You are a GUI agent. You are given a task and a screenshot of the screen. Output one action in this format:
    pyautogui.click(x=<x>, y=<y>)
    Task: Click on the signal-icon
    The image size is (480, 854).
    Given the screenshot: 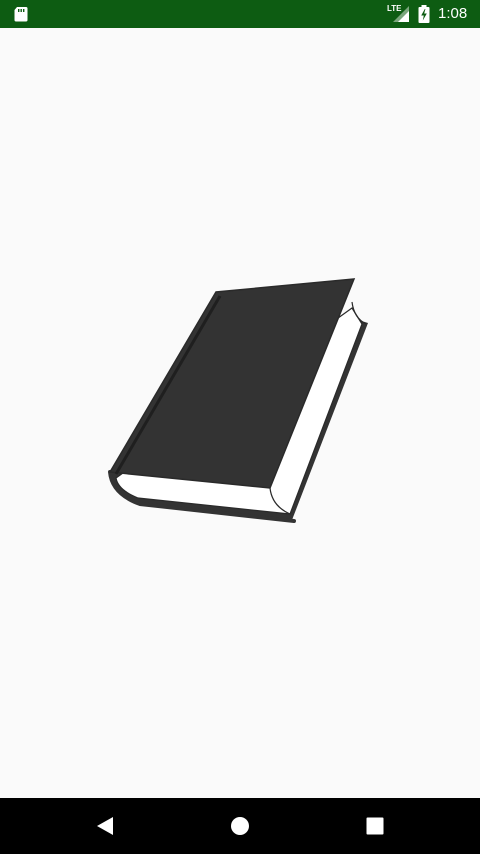 What is the action you would take?
    pyautogui.click(x=401, y=14)
    